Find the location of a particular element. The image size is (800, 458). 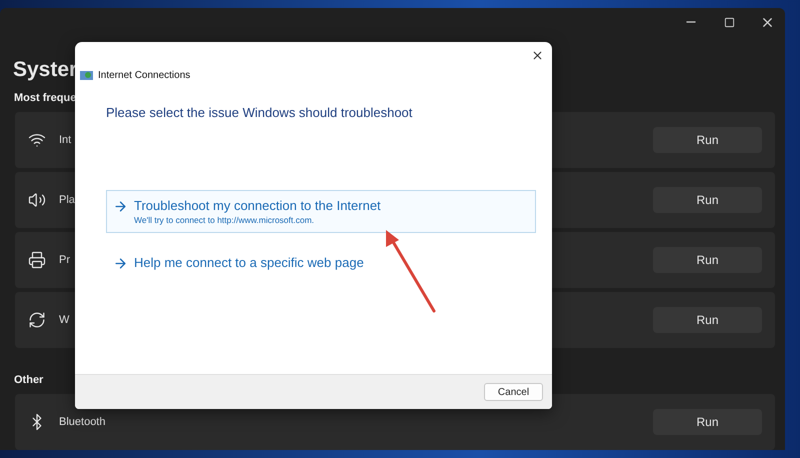

troubleshoot-option: Help me connect to a specific web page is located at coordinates (321, 263).